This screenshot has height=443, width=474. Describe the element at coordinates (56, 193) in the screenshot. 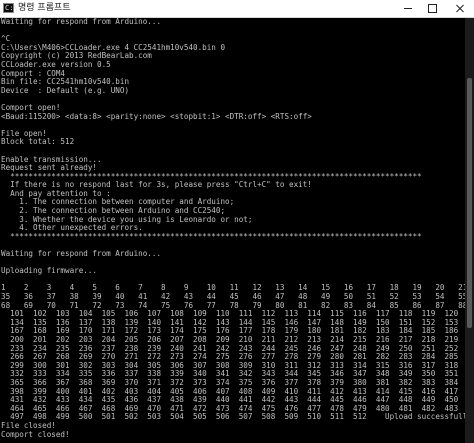

I see `console-line: And pay attention to :` at that location.